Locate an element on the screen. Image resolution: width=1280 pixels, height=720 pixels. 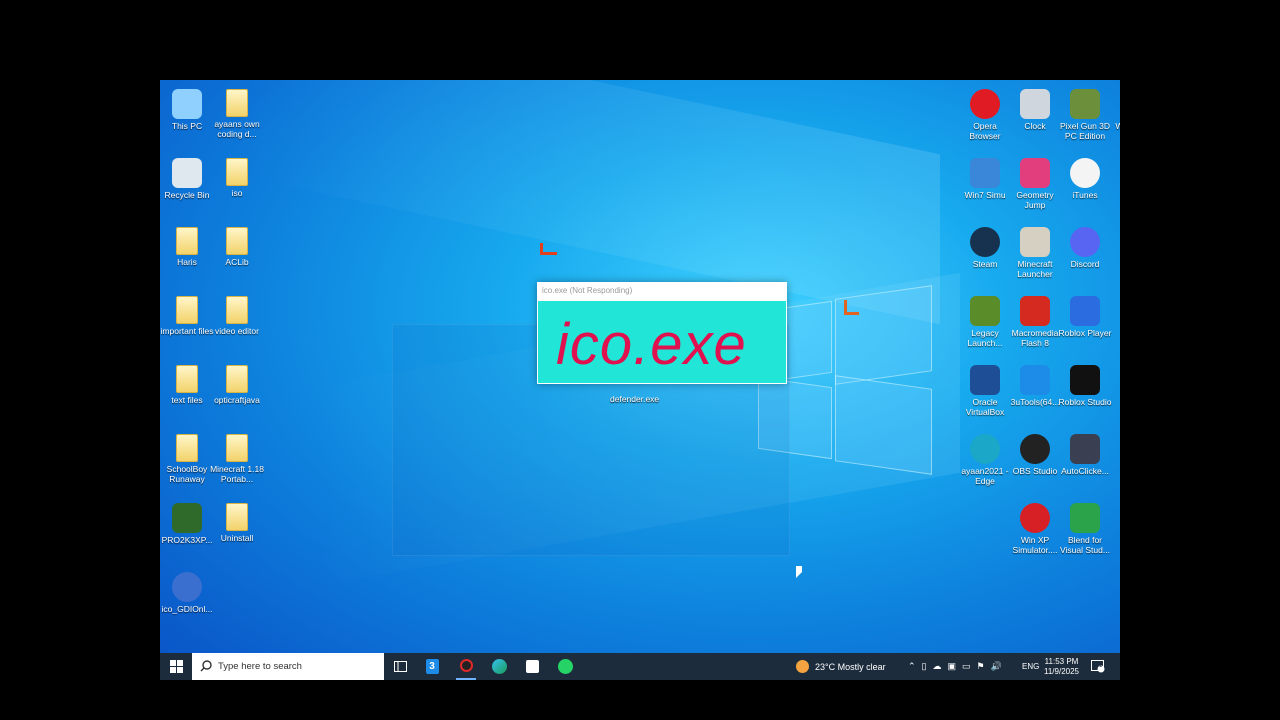
defender-icon-label: defender.exe is located at coordinates (634, 399).